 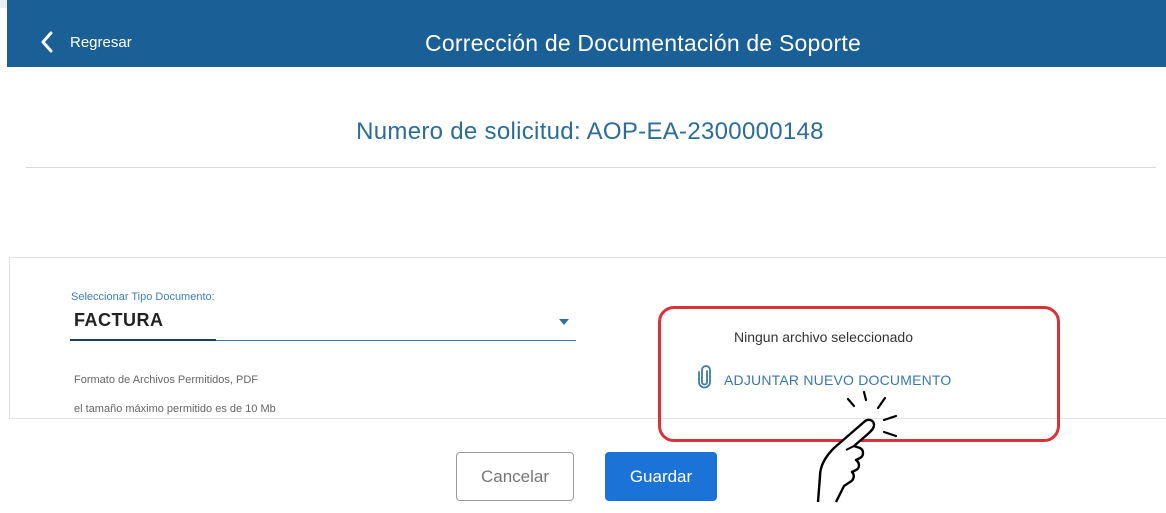 What do you see at coordinates (643, 43) in the screenshot?
I see `page-title: Corrección de Documentación de Soporte` at bounding box center [643, 43].